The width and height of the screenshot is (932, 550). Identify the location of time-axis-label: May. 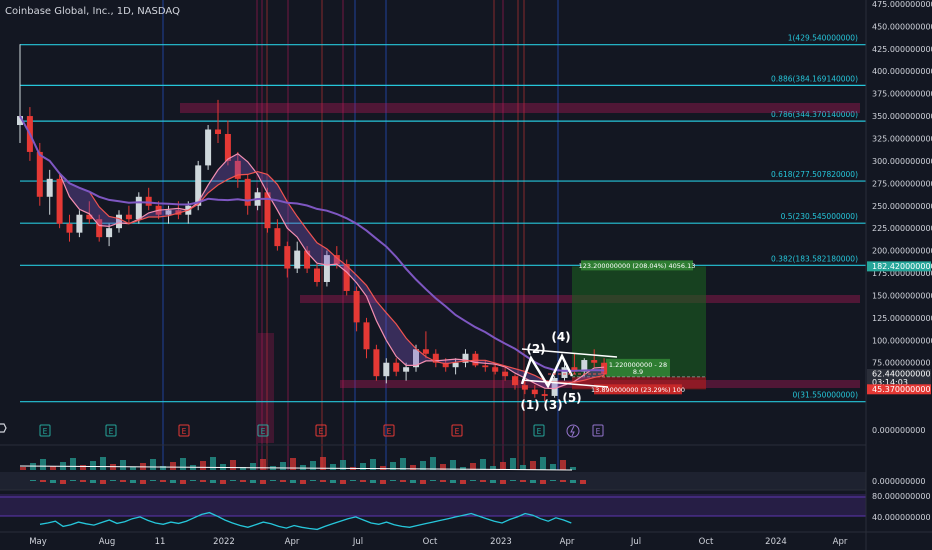
(38, 542).